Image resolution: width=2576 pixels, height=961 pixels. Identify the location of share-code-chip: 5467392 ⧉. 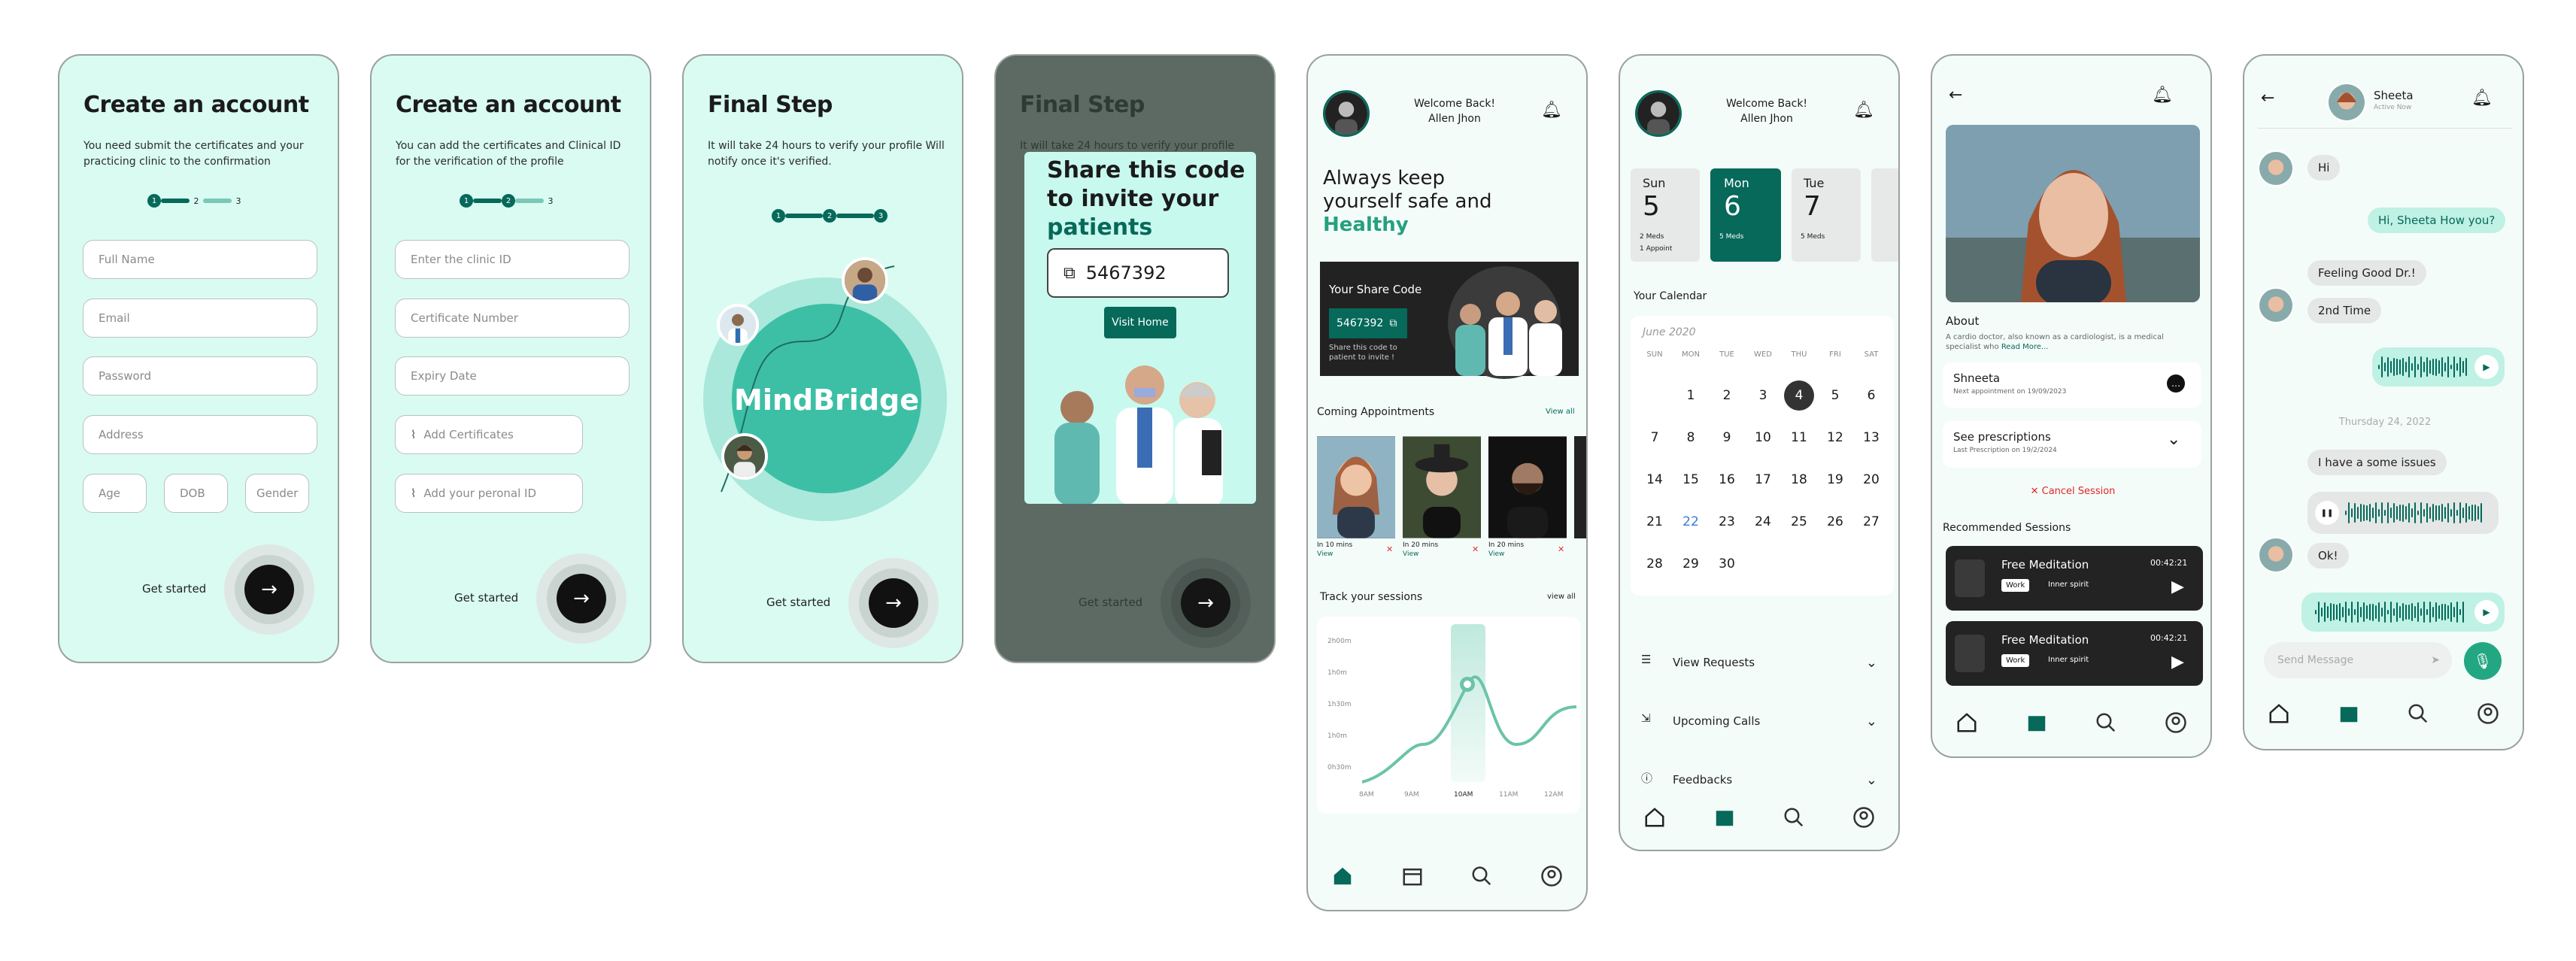
(1368, 323).